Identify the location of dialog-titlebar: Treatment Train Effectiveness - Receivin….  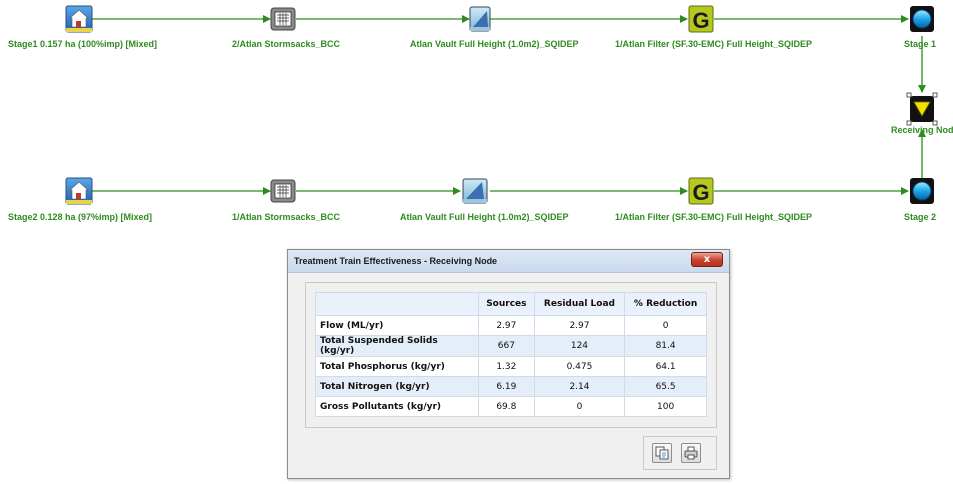
(508, 261).